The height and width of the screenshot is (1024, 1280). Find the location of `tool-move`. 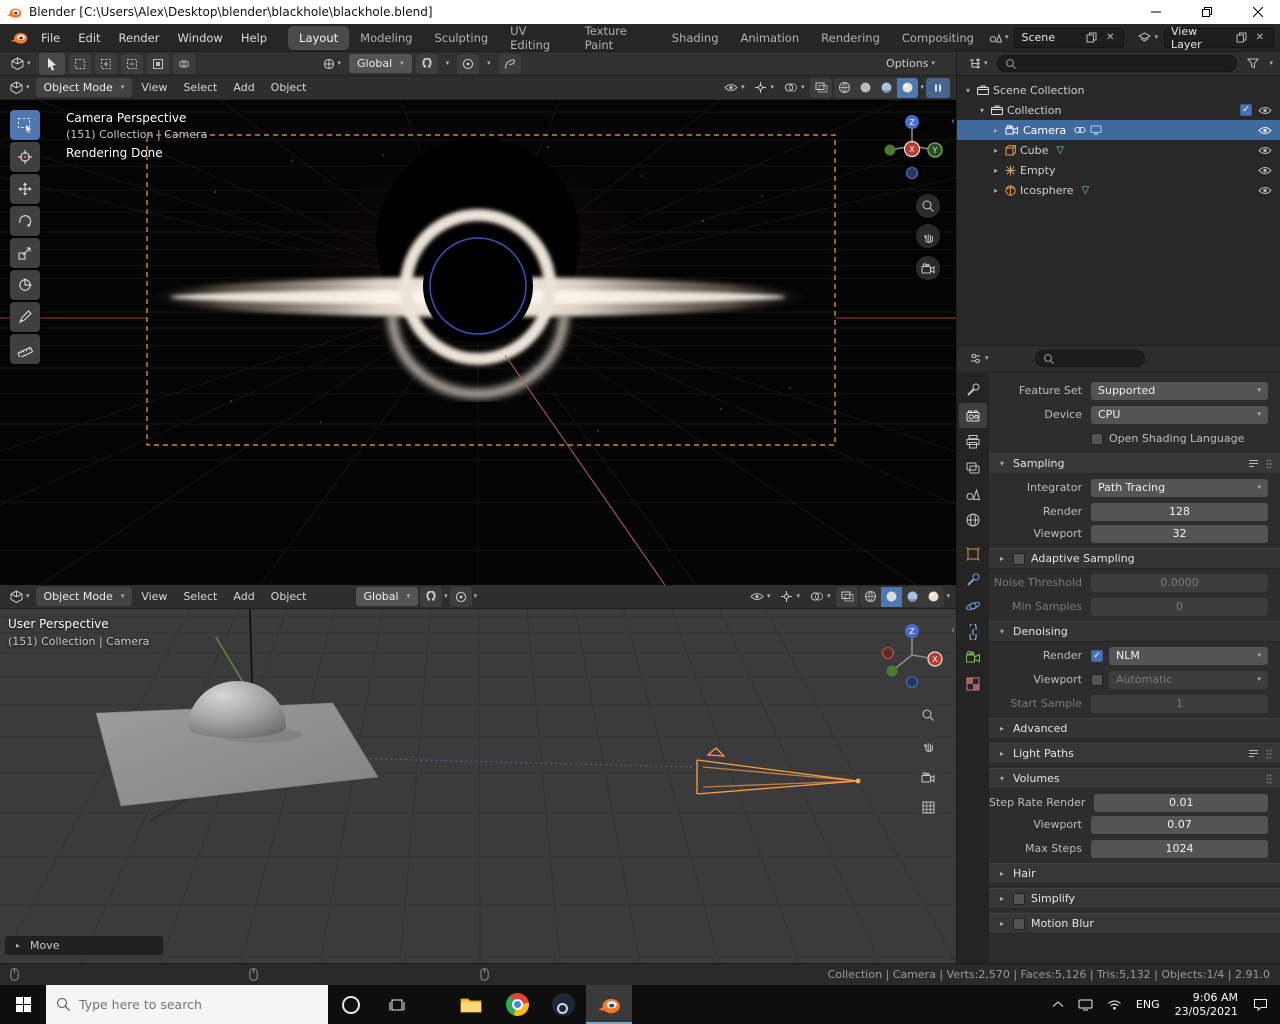

tool-move is located at coordinates (25, 189).